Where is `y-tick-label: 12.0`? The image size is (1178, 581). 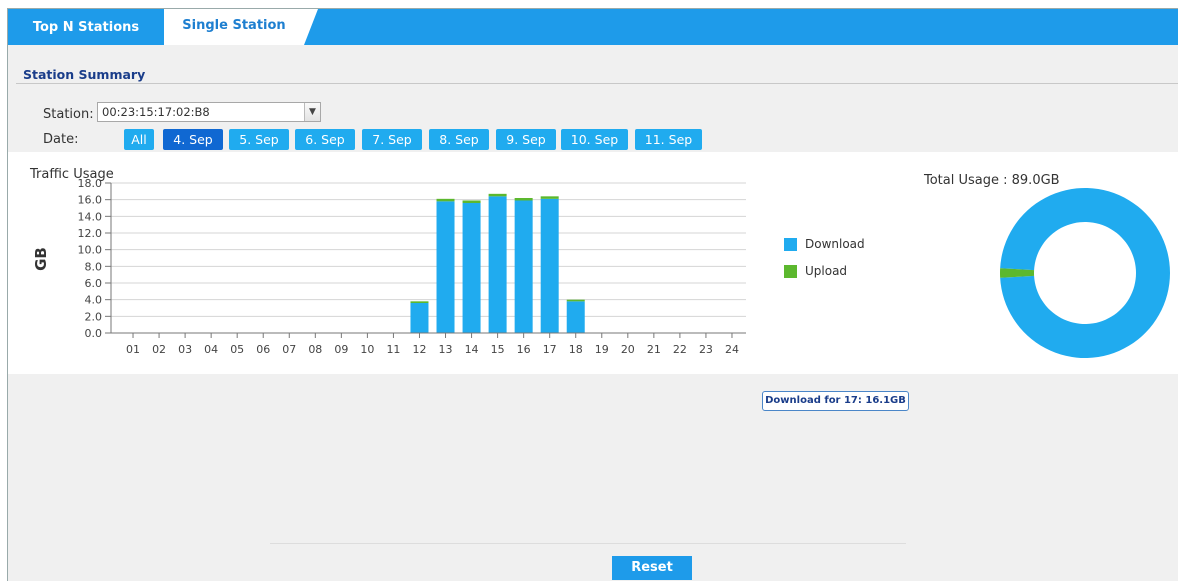 y-tick-label: 12.0 is located at coordinates (90, 233).